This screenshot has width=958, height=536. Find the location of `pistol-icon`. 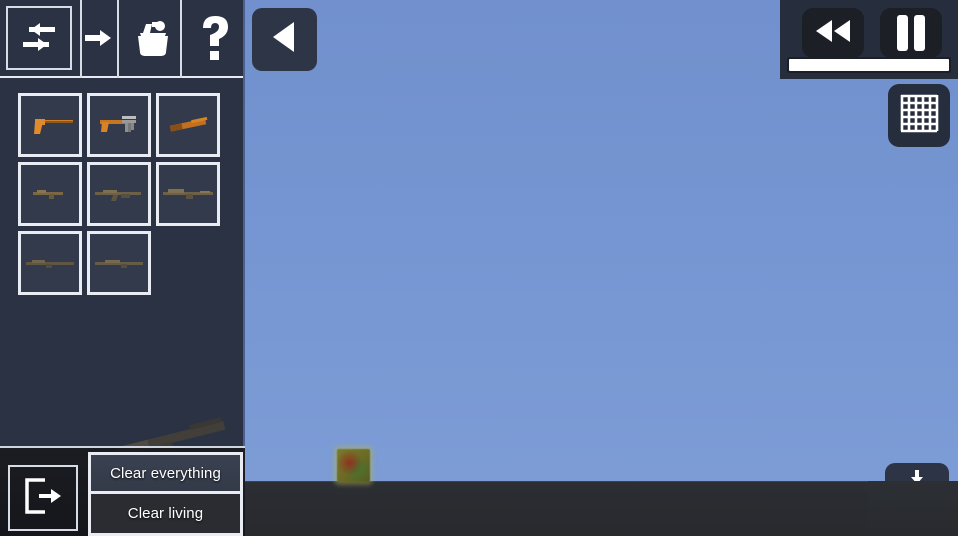

pistol-icon is located at coordinates (53, 126).